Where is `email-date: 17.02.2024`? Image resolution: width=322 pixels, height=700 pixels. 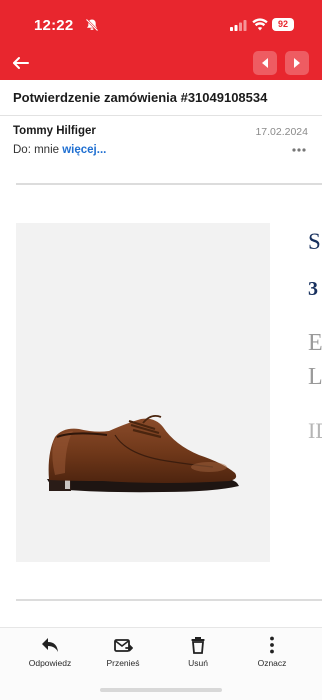
email-date: 17.02.2024 is located at coordinates (281, 132).